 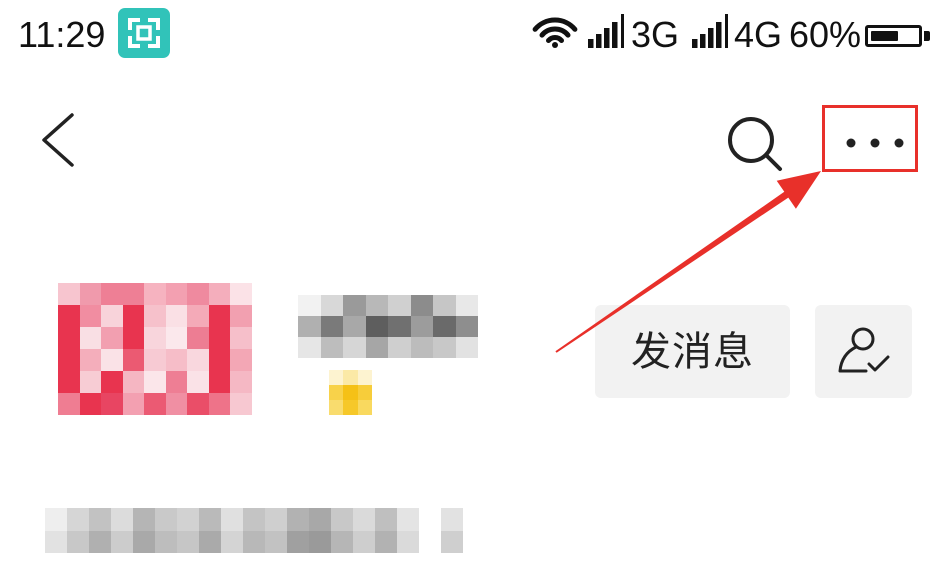 I want to click on status-time: 11:29, so click(x=62, y=34).